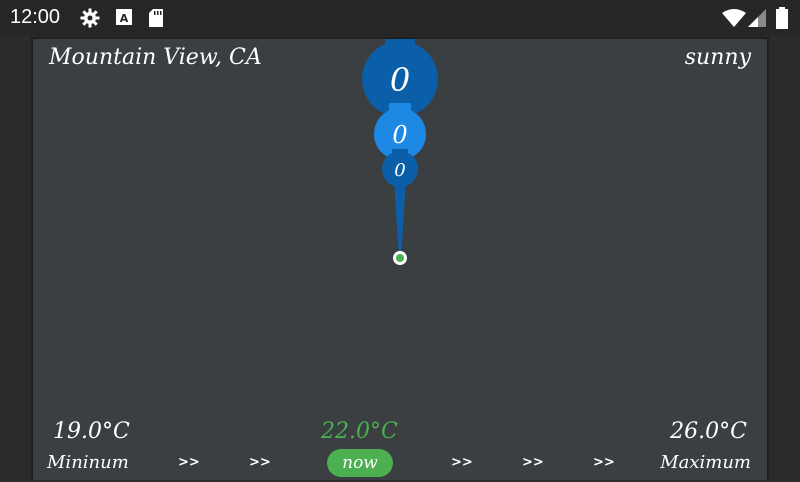 The image size is (800, 482). Describe the element at coordinates (782, 18) in the screenshot. I see `battery-icon` at that location.